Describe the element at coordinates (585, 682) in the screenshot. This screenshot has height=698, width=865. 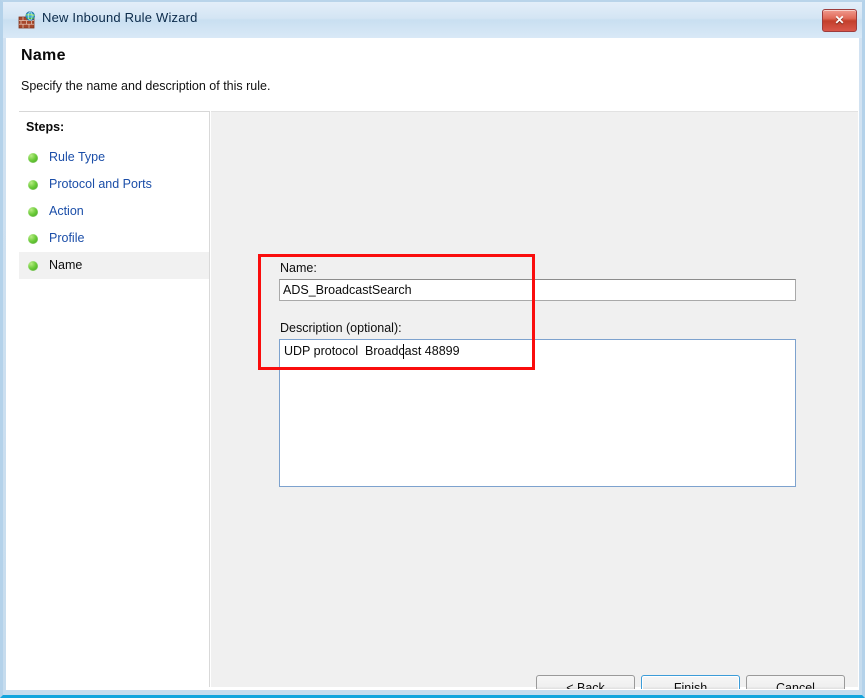
I see `back-button: < Back` at that location.